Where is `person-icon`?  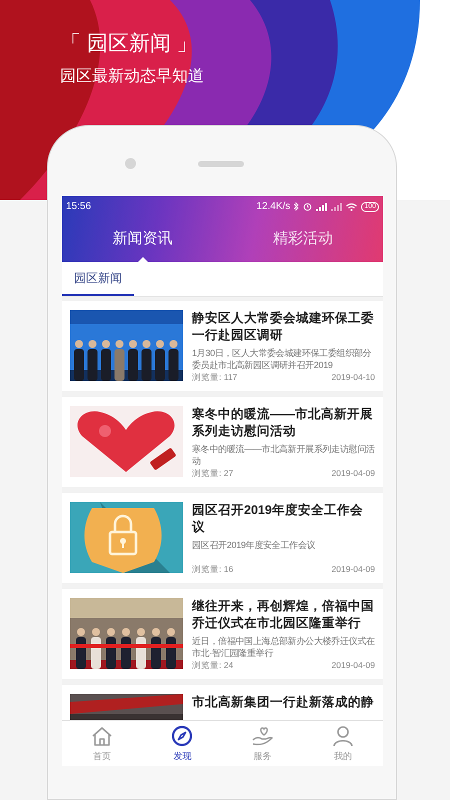
person-icon is located at coordinates (342, 736).